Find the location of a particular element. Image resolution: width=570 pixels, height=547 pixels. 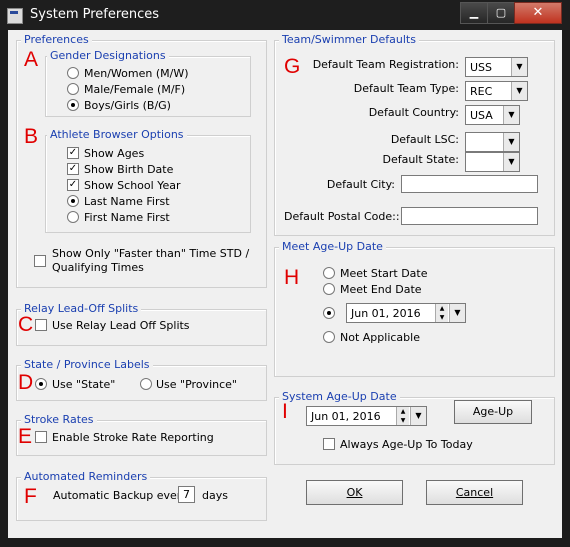

radio-meet-start is located at coordinates (329, 273).